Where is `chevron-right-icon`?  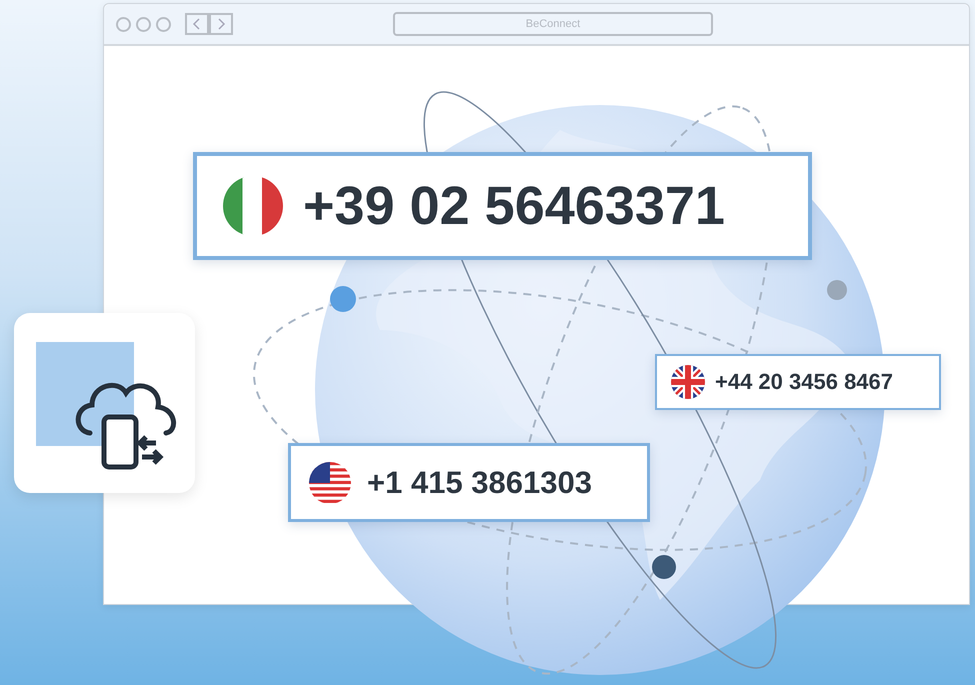
chevron-right-icon is located at coordinates (221, 24).